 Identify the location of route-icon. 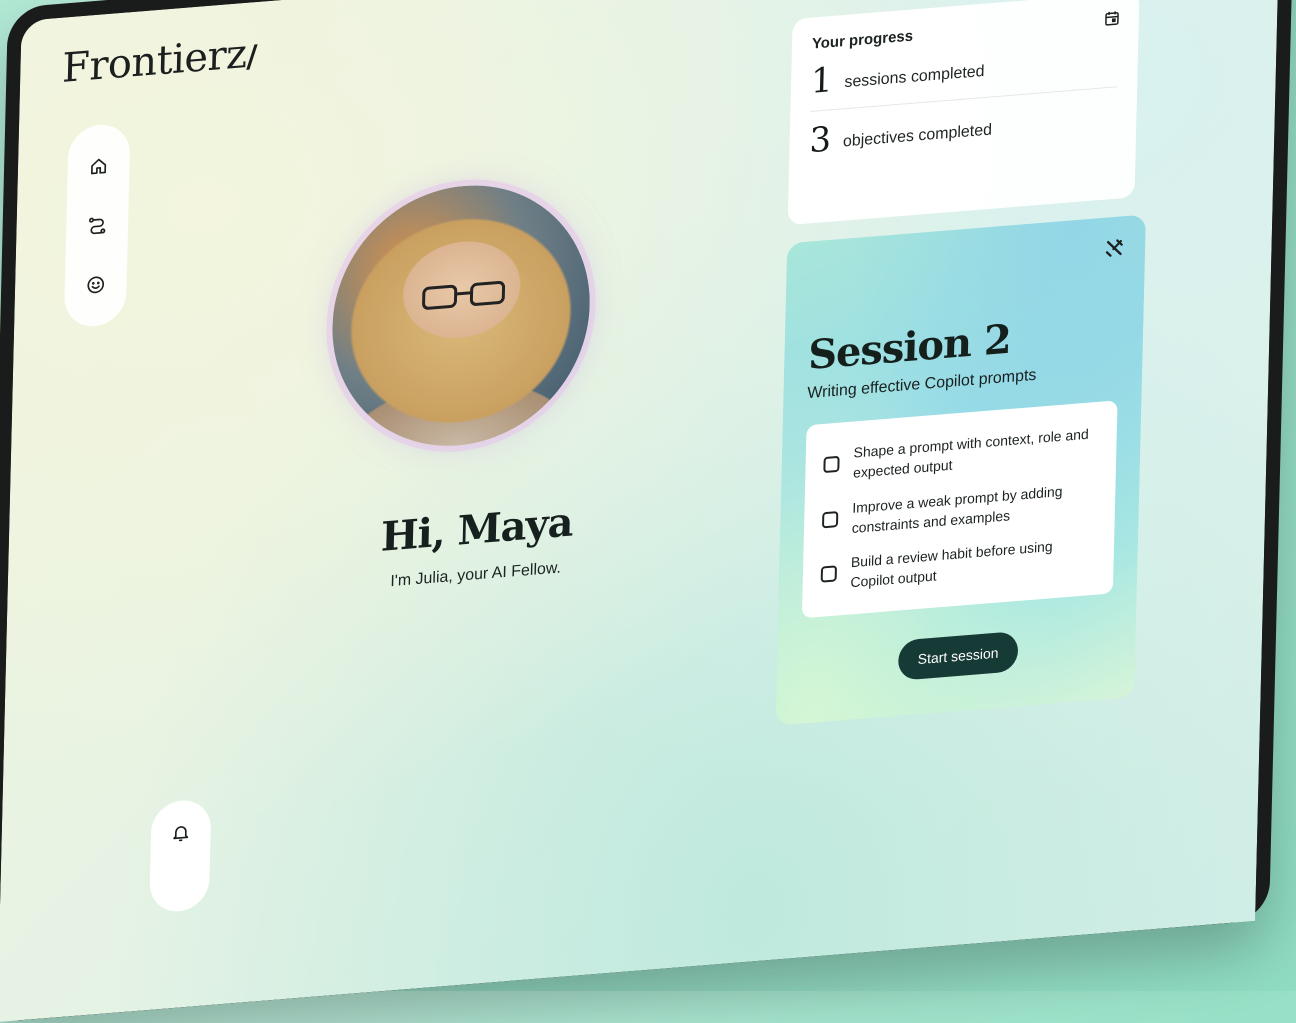
(97, 226).